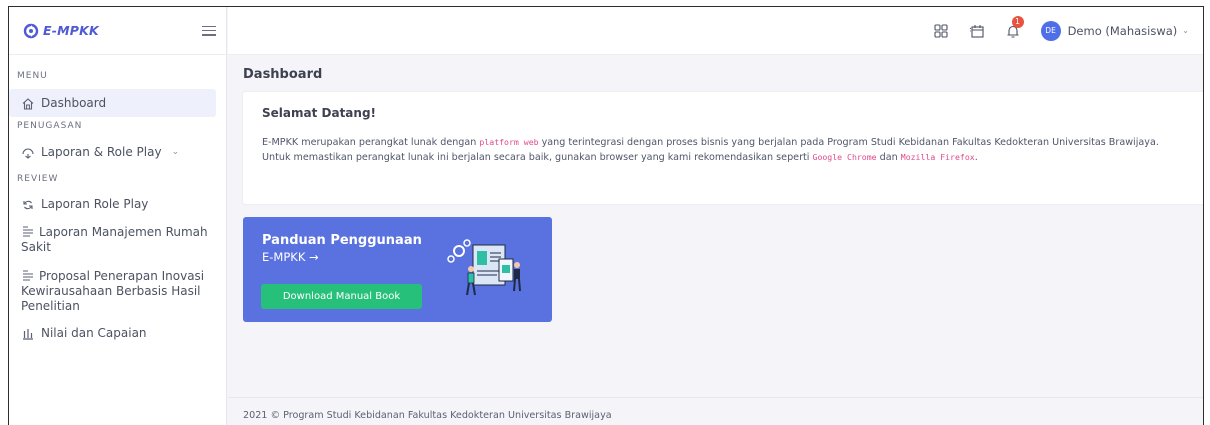  Describe the element at coordinates (114, 239) in the screenshot. I see `sidebar-item-label: Laporan Manajemen Rumah Sakit` at that location.